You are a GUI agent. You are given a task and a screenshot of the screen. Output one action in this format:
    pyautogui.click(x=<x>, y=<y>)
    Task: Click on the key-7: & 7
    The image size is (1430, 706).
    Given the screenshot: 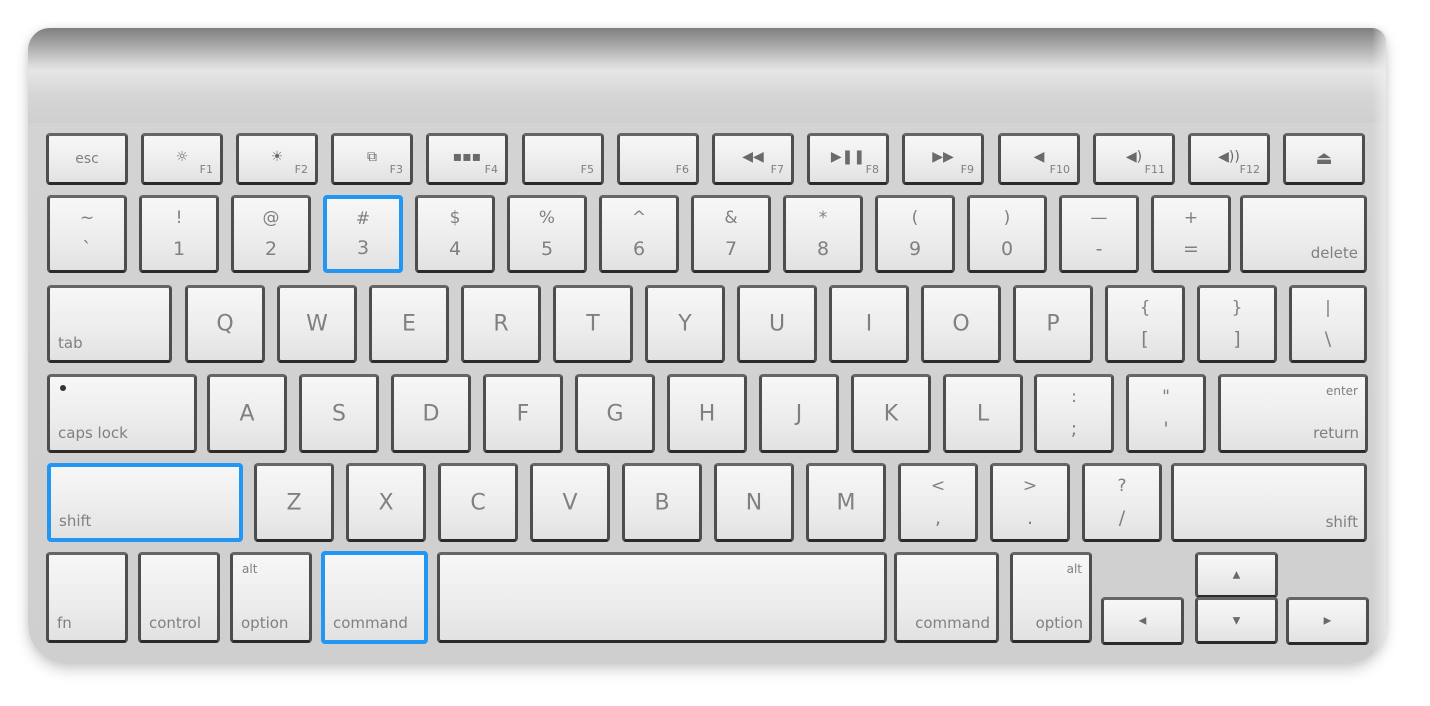 What is the action you would take?
    pyautogui.click(x=731, y=234)
    